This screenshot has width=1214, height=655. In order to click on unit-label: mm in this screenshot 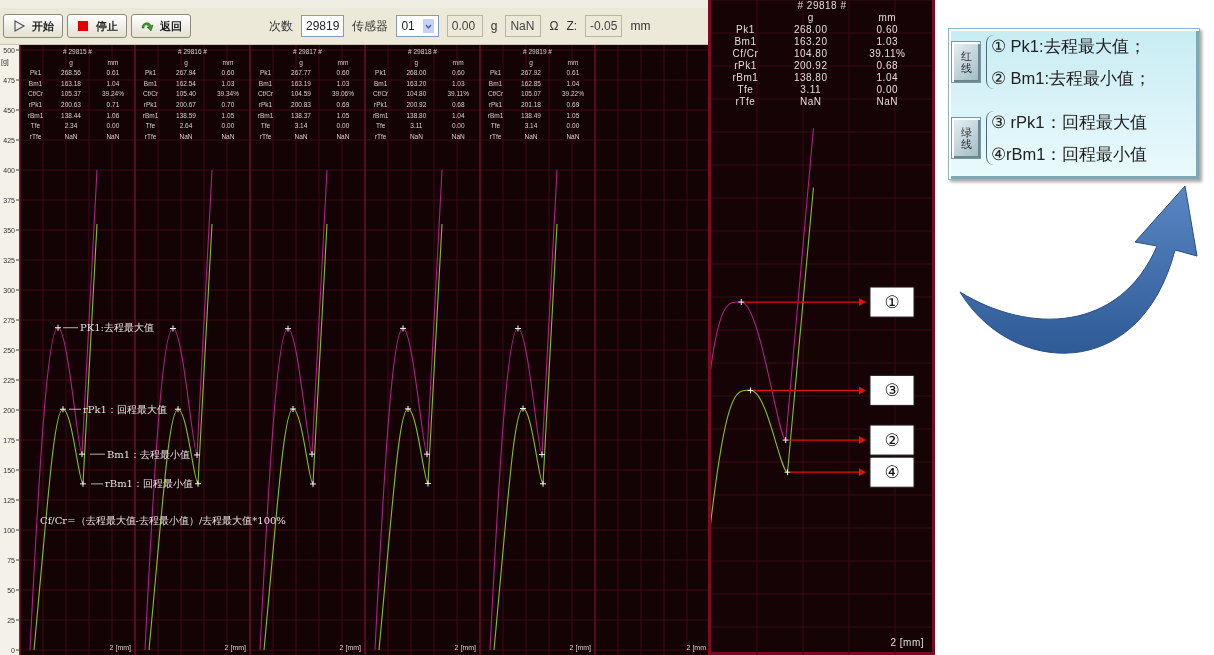, I will do `click(640, 26)`.